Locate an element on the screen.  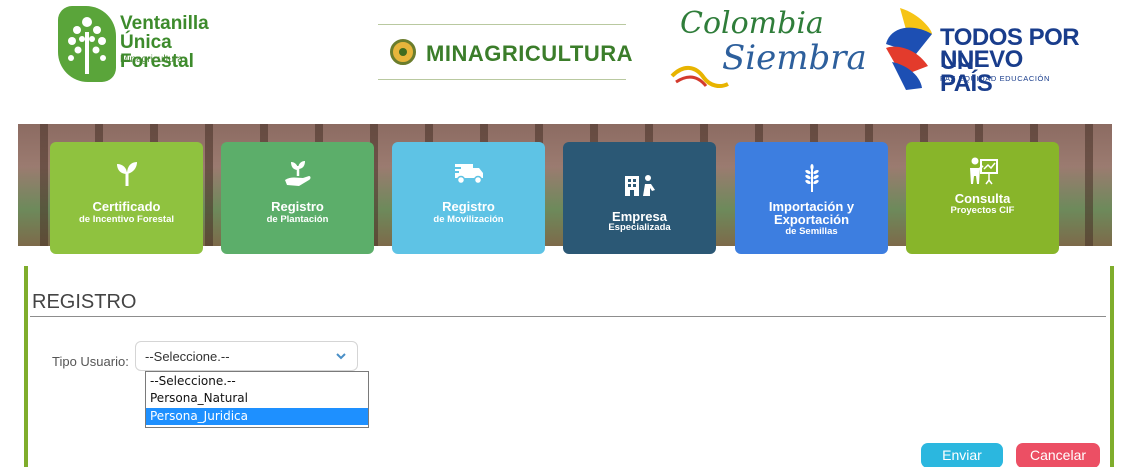
tile-certificado-subtitle: de Incentivo Forestal is located at coordinates (126, 219).